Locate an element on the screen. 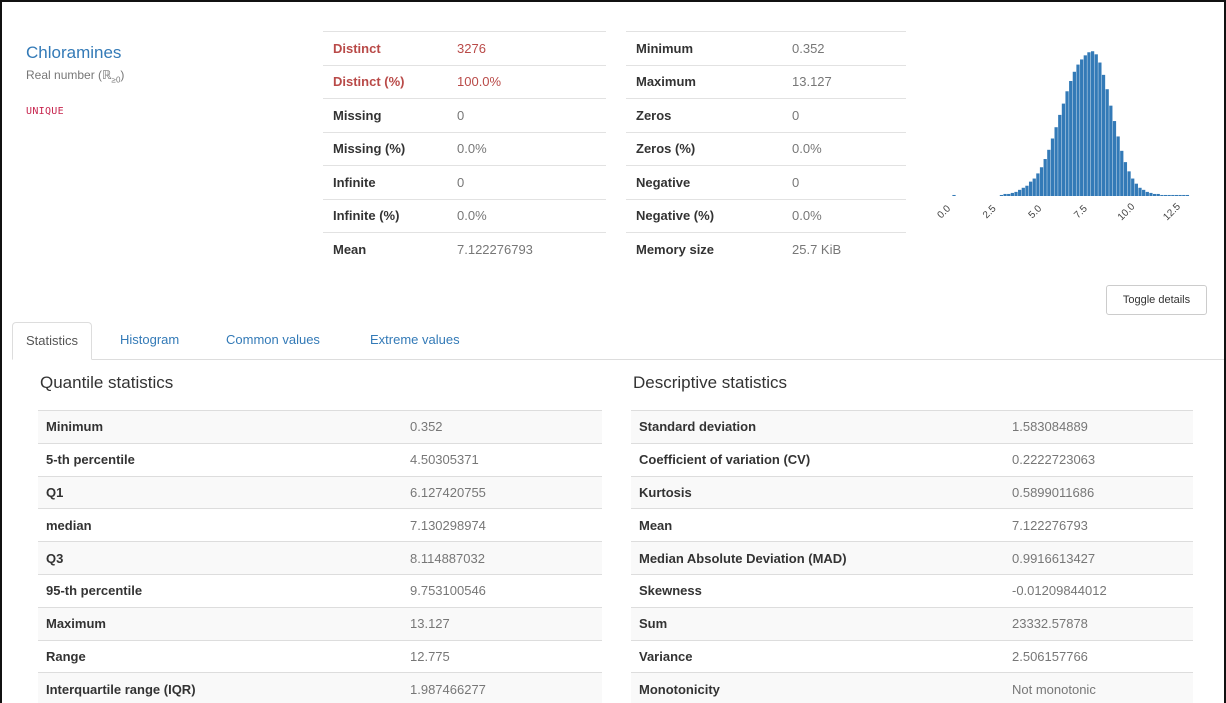 This screenshot has height=703, width=1226. overview-row: Zeros 0 is located at coordinates (766, 115).